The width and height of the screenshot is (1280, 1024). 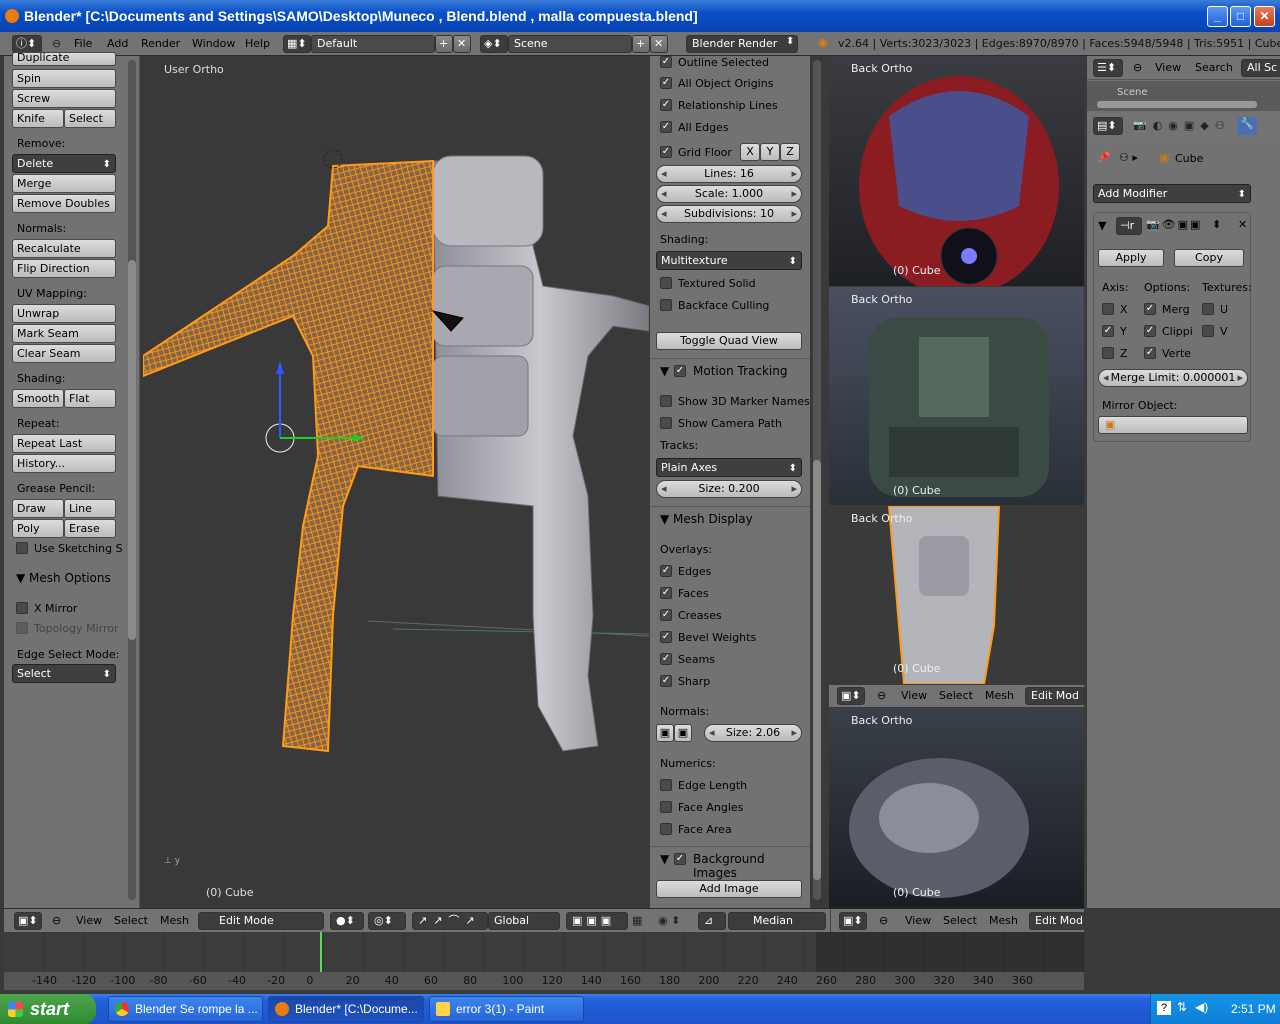 What do you see at coordinates (666, 637) in the screenshot?
I see `bevel-weights-overlay-checkbox` at bounding box center [666, 637].